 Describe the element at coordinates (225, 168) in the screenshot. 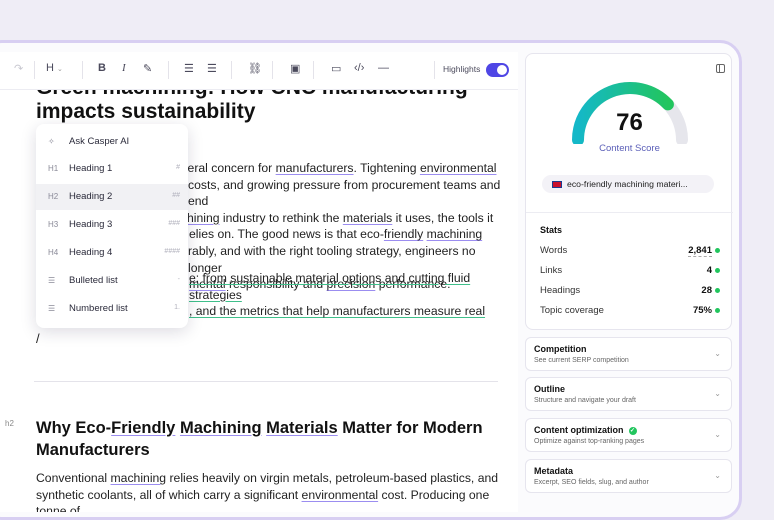

I see `text: pheral concern for` at that location.